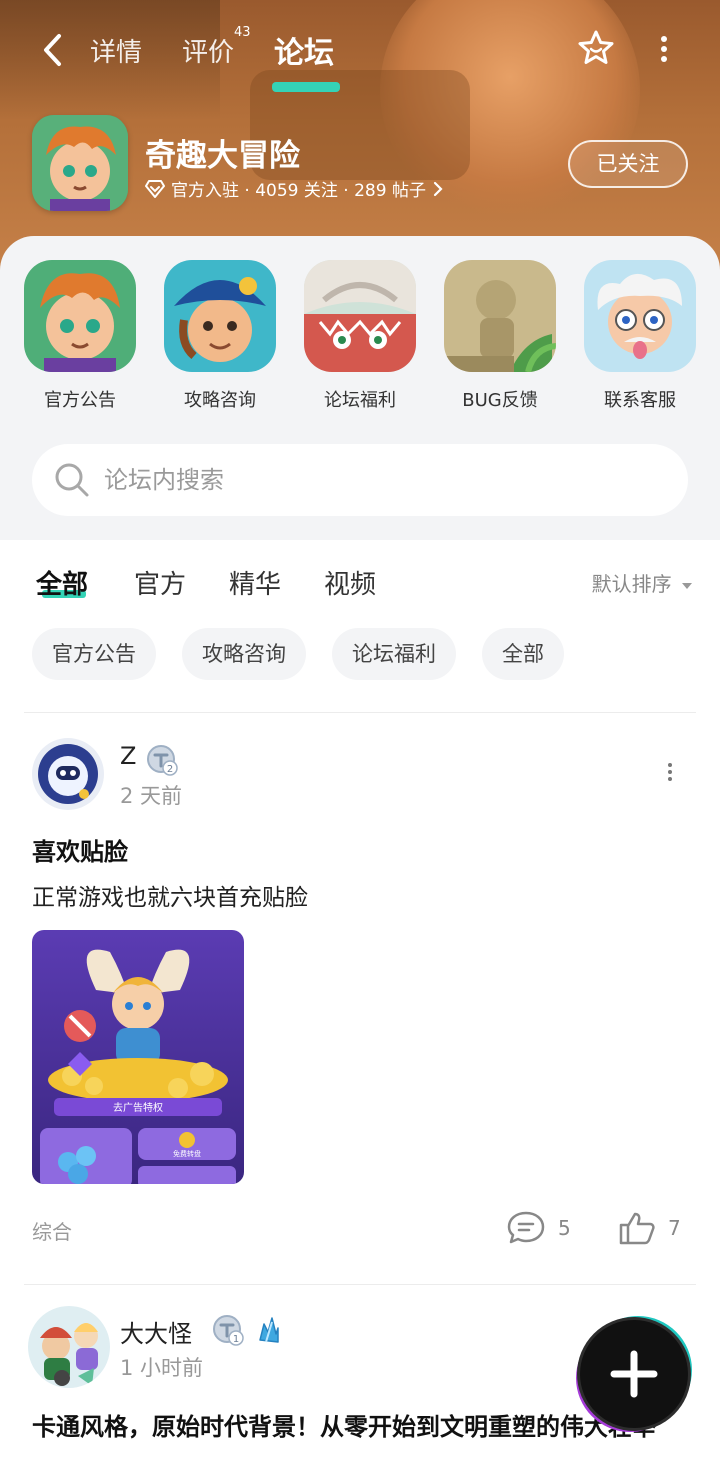 This screenshot has width=720, height=1468. Describe the element at coordinates (384, 480) in the screenshot. I see `search-input` at that location.